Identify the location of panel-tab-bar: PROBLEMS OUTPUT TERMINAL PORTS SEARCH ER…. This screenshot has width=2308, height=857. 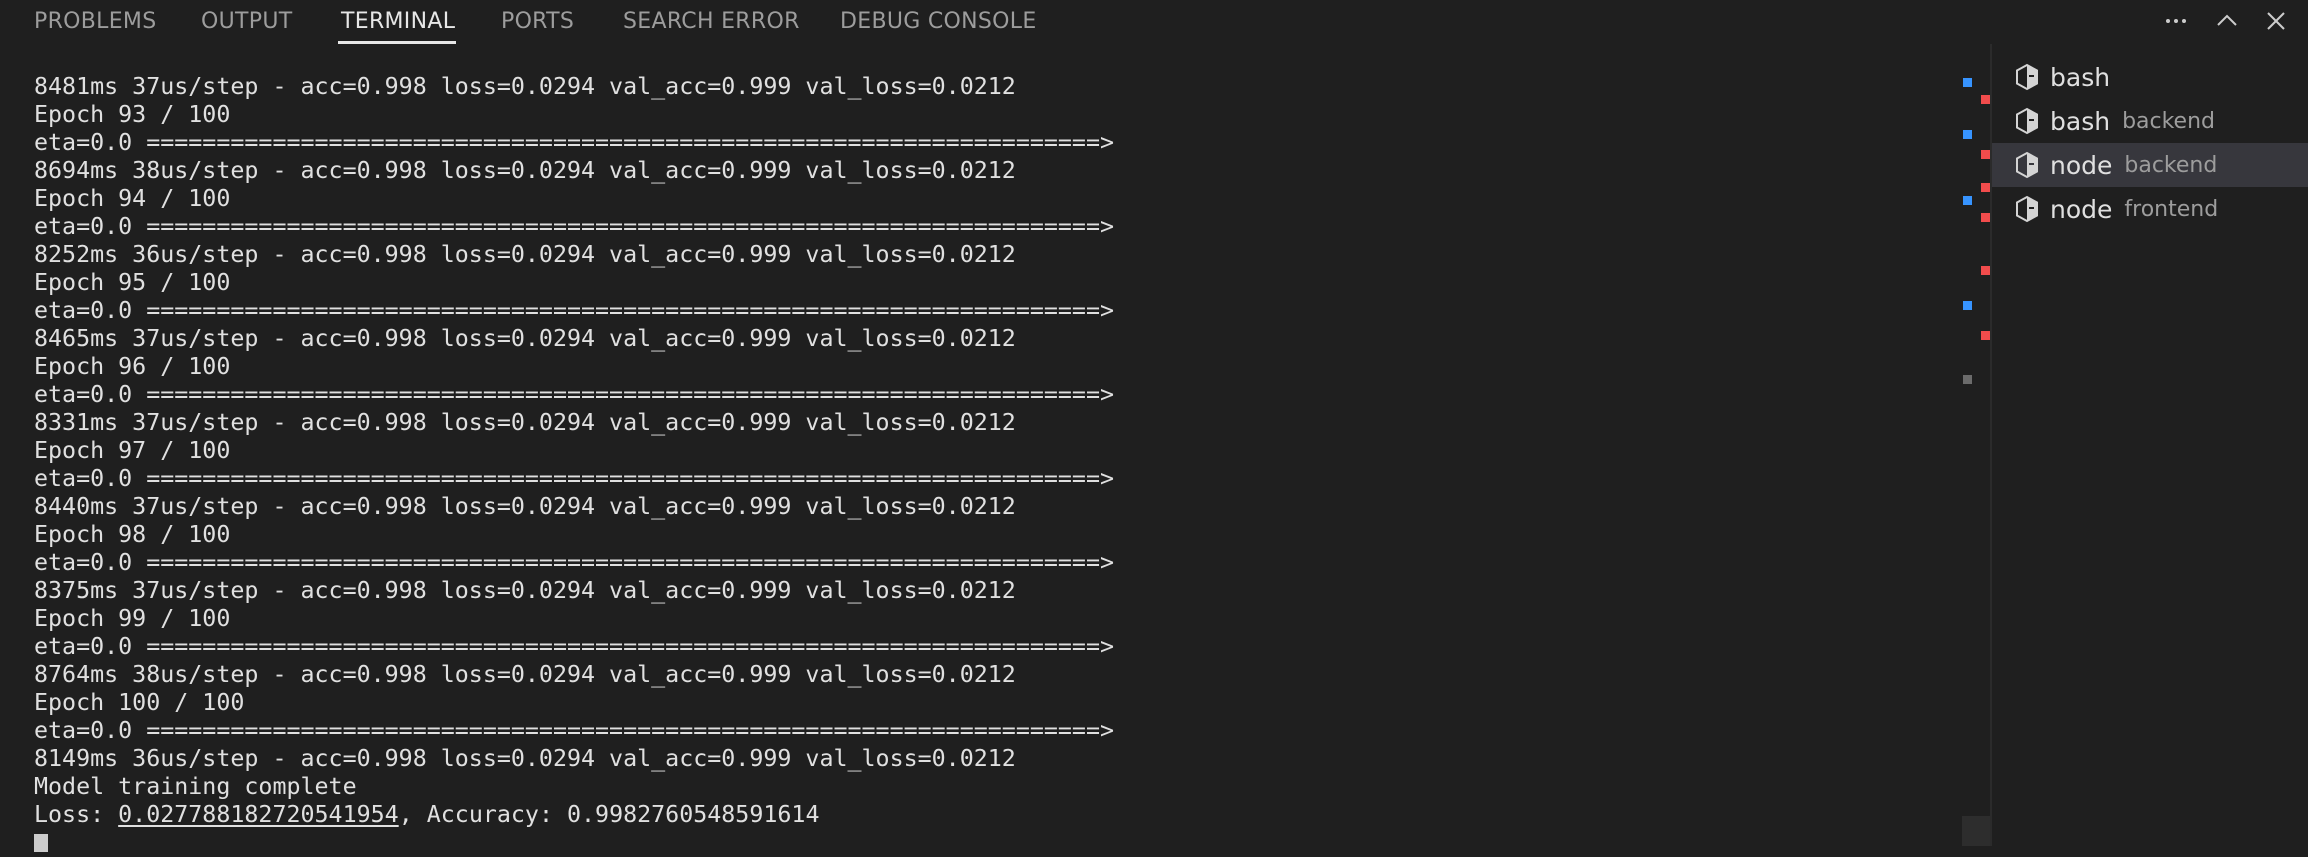
(1154, 22).